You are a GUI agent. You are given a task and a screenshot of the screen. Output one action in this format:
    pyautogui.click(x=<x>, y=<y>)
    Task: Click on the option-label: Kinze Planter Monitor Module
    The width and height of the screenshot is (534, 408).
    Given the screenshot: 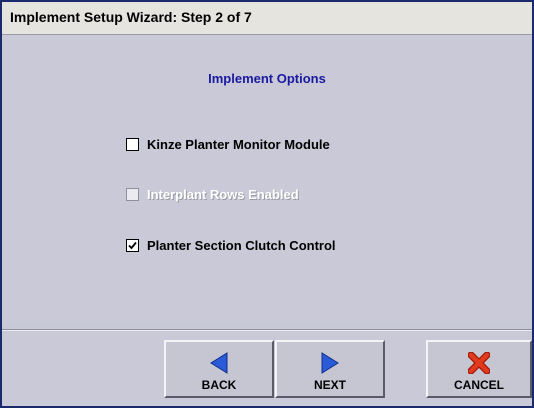 What is the action you would take?
    pyautogui.click(x=238, y=144)
    